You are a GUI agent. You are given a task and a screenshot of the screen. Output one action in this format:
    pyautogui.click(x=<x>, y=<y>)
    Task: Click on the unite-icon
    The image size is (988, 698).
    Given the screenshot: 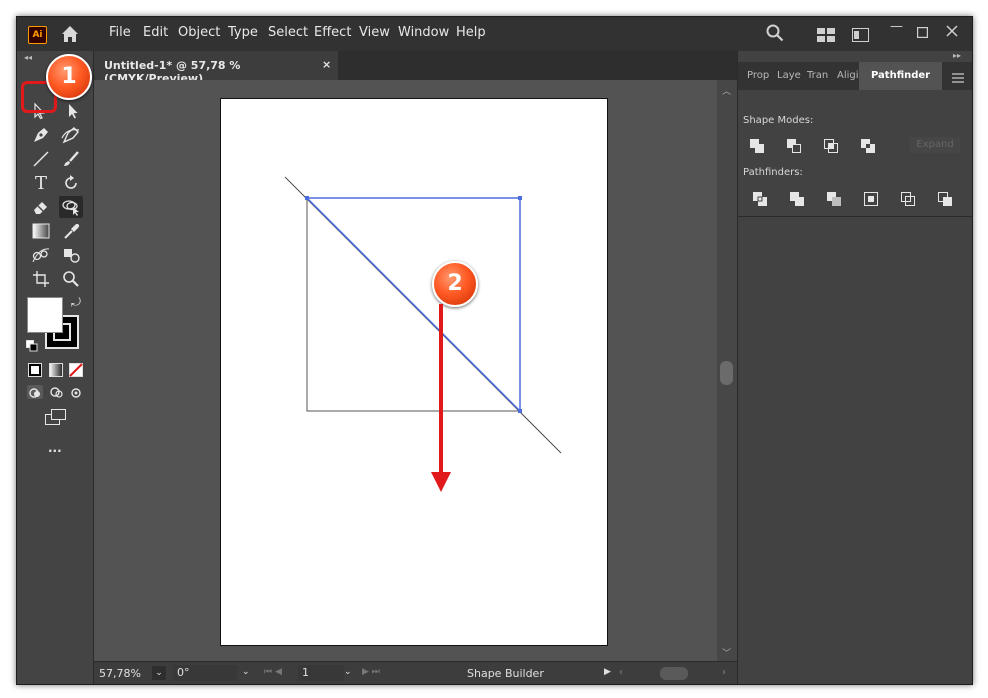 What is the action you would take?
    pyautogui.click(x=757, y=146)
    